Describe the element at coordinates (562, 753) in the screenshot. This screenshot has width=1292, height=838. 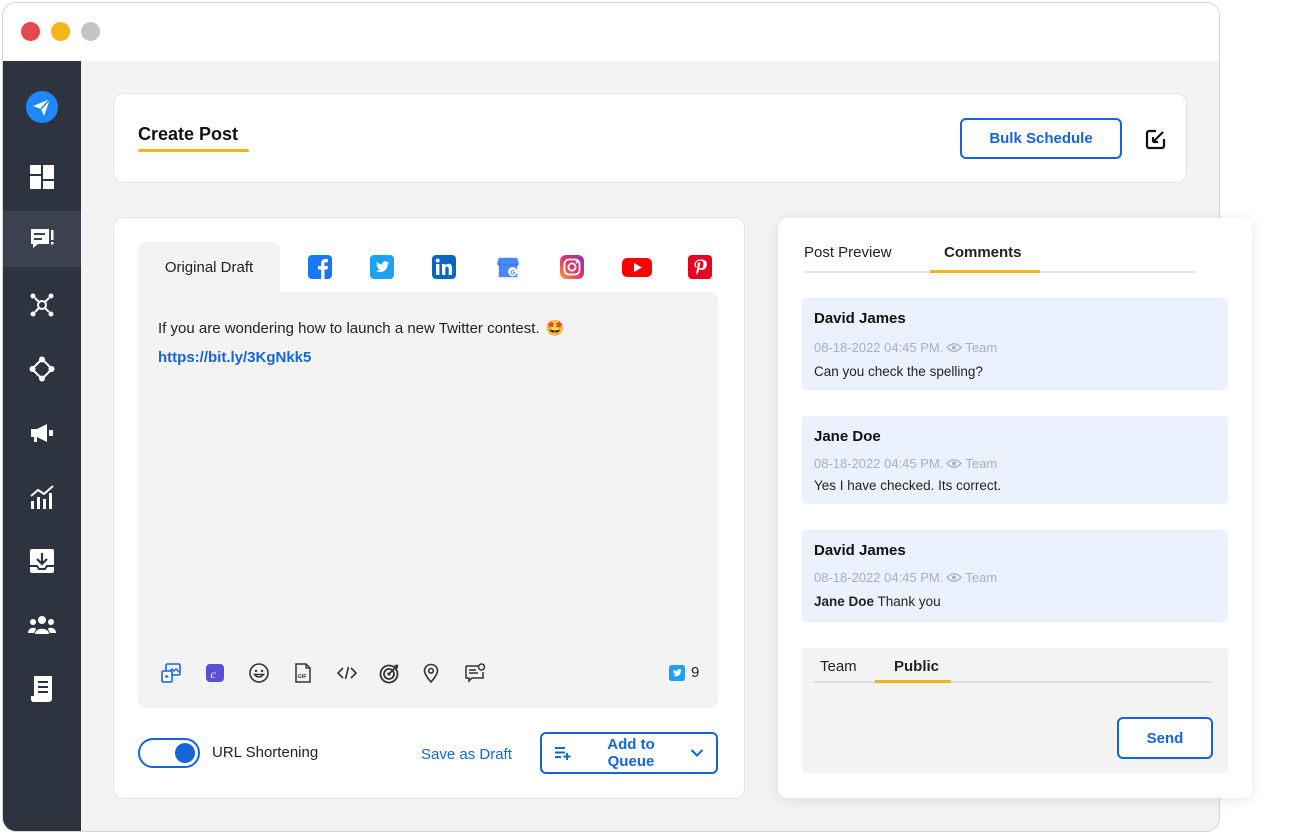
I see `queue-add-icon` at that location.